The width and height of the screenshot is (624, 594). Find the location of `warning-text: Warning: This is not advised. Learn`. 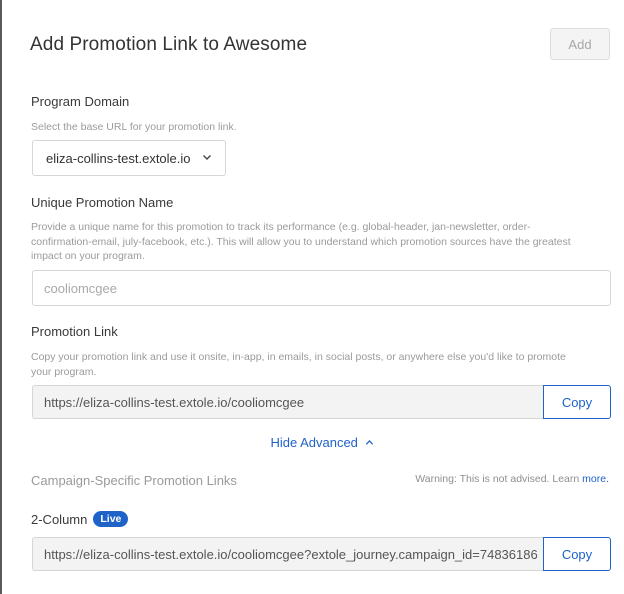

warning-text: Warning: This is not advised. Learn is located at coordinates (499, 479).